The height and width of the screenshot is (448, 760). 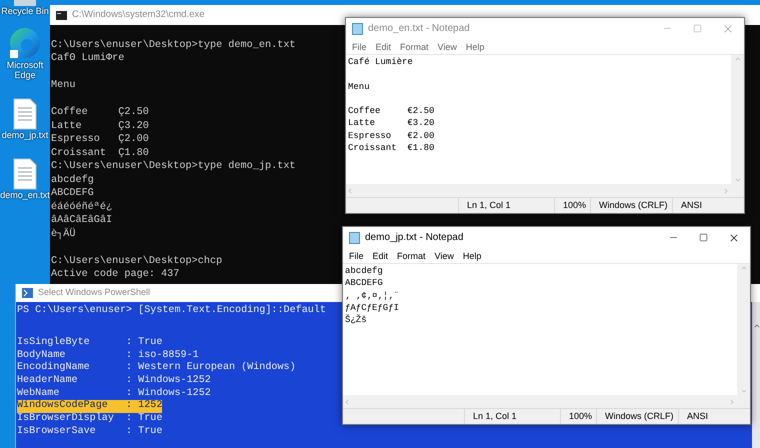 What do you see at coordinates (25, 11) in the screenshot?
I see `desktop-icon-label: Recycle Bin` at bounding box center [25, 11].